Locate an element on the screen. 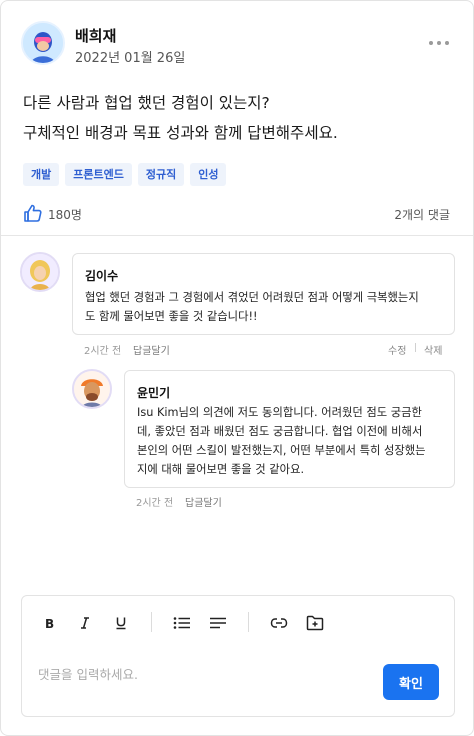  like-count: 180명 is located at coordinates (65, 215).